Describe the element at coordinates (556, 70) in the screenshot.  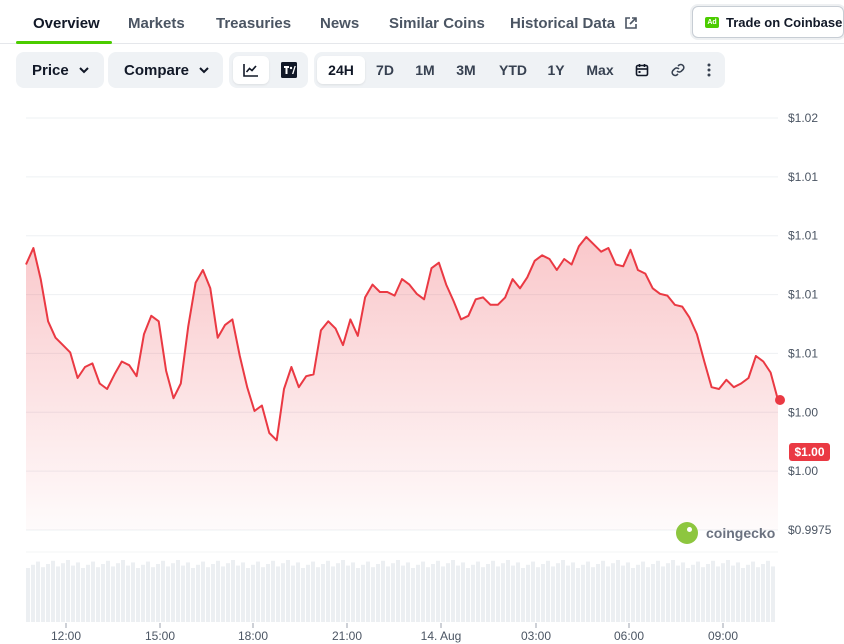
I see `range-1y-button: 1Y` at that location.